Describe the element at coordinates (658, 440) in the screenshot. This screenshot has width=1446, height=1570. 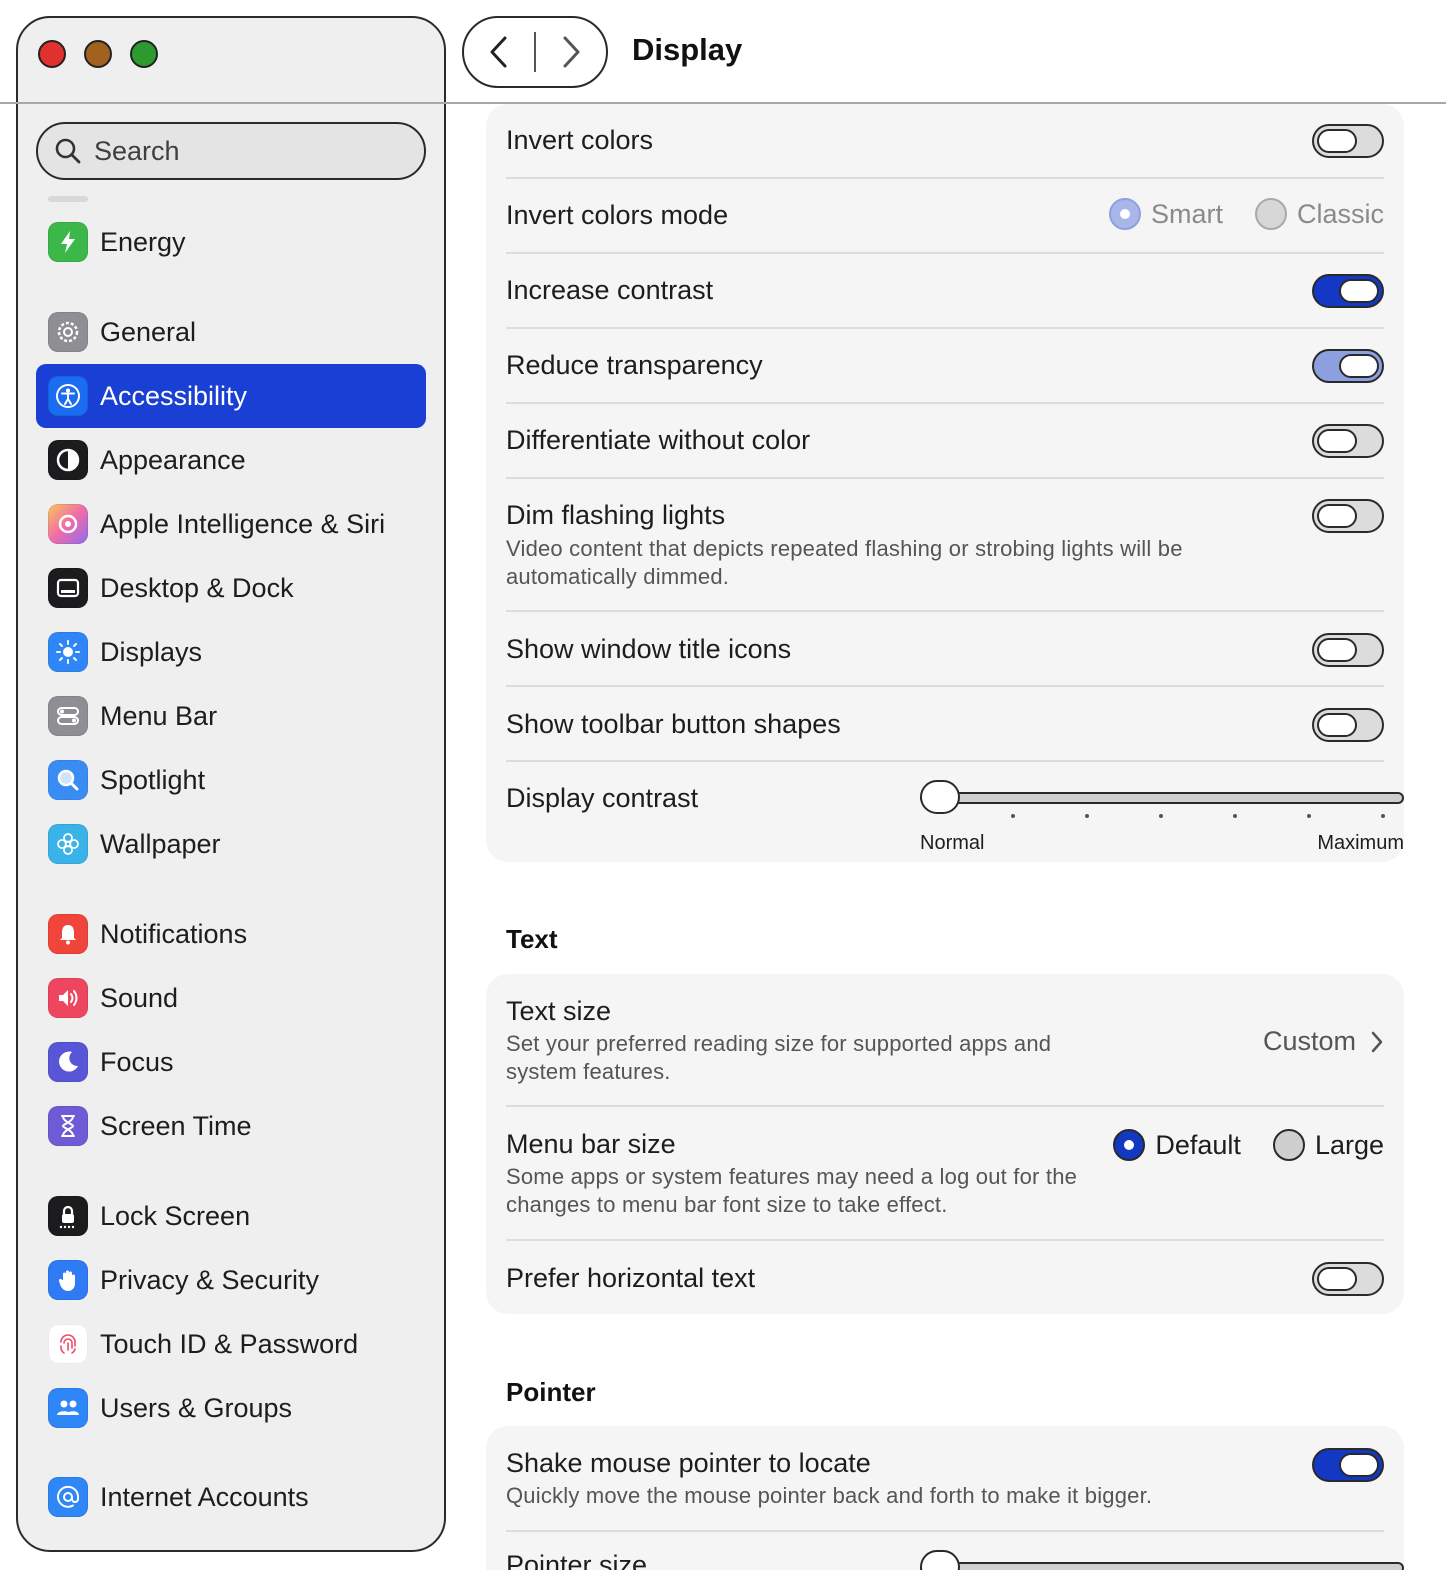
I see `differentiate-without-color-label: Differentiate without color` at that location.